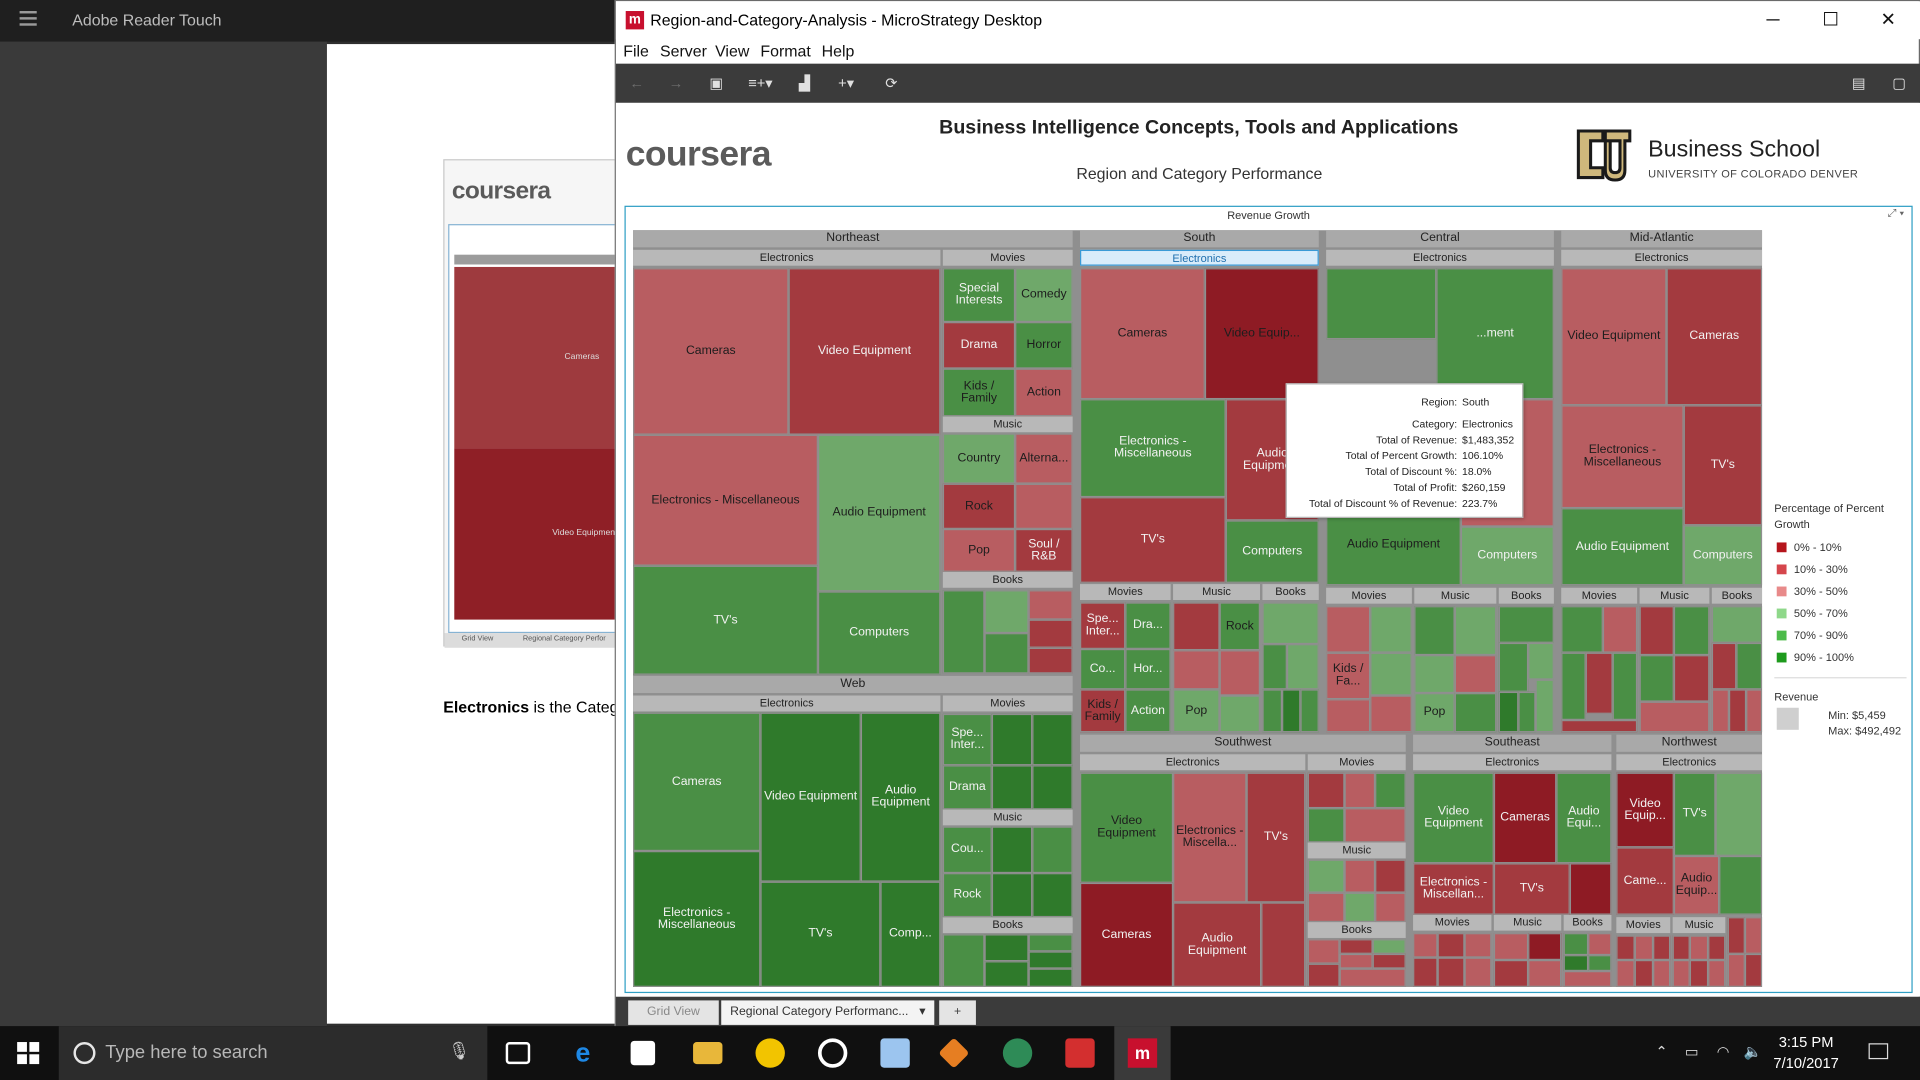 The width and height of the screenshot is (1920, 1080). Describe the element at coordinates (1196, 711) in the screenshot. I see `treemap-cell: Pop` at that location.